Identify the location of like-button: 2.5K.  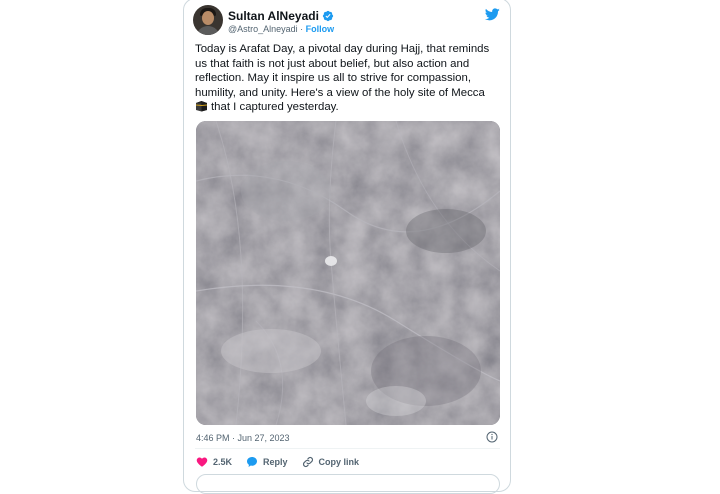
(214, 462).